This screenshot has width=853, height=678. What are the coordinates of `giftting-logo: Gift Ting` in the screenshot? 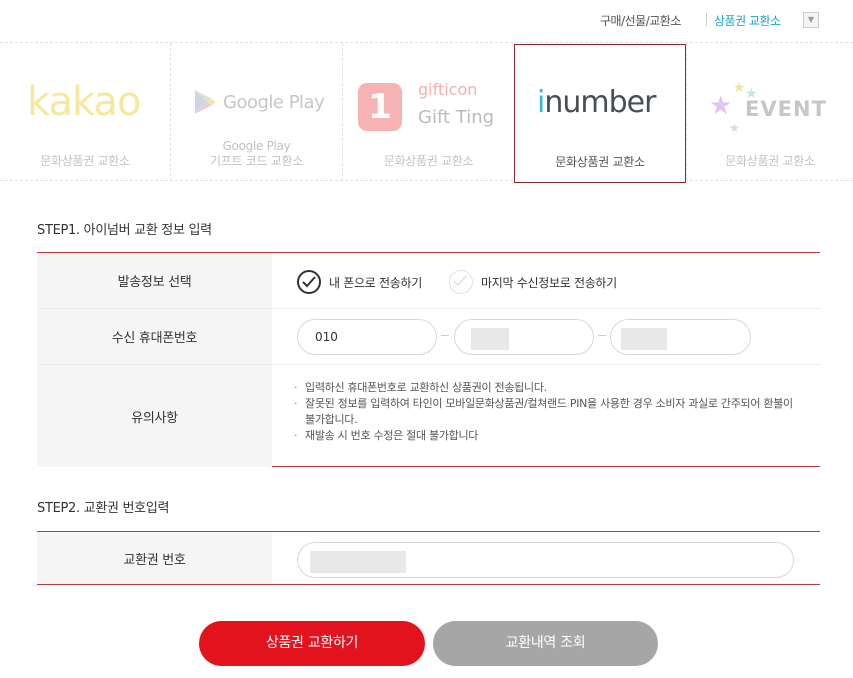 It's located at (456, 117).